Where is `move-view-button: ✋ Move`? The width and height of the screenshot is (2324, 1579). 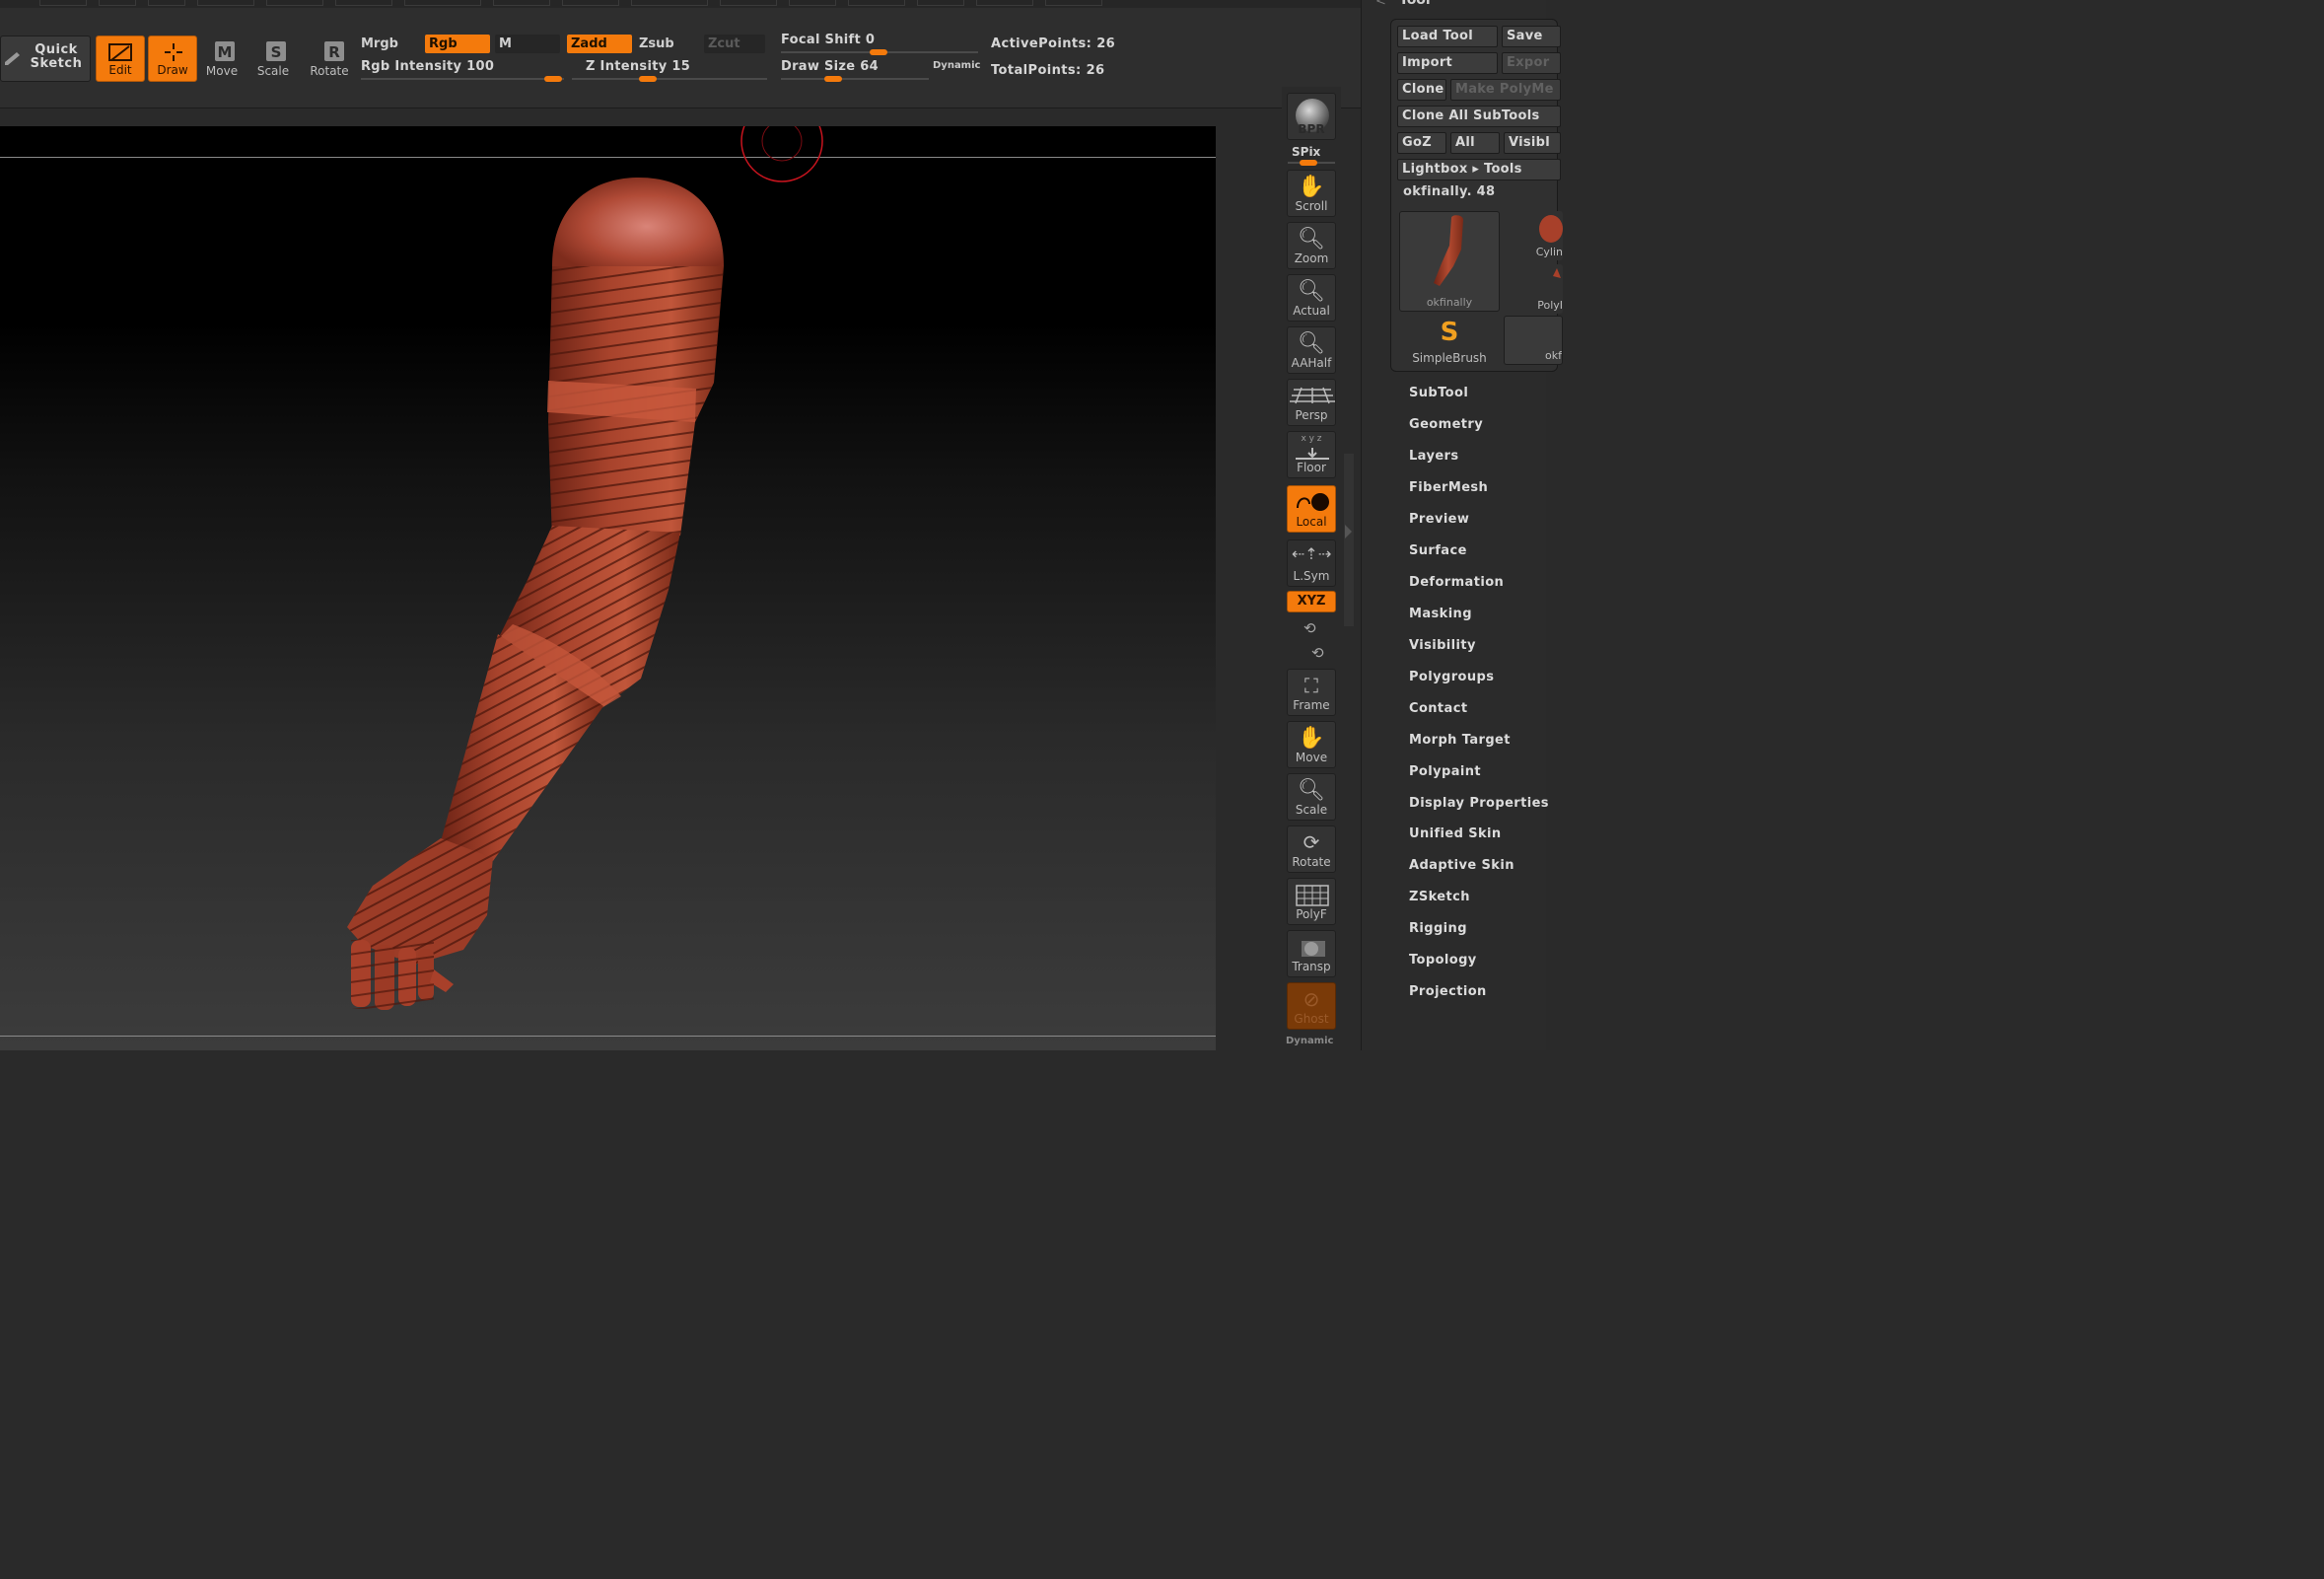
move-view-button: ✋ Move is located at coordinates (1311, 744).